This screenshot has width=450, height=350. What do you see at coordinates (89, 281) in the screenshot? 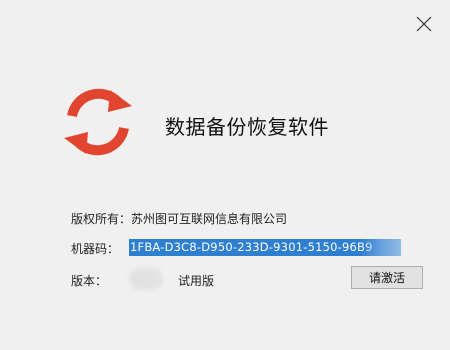
I see `version-label: 版本：` at bounding box center [89, 281].